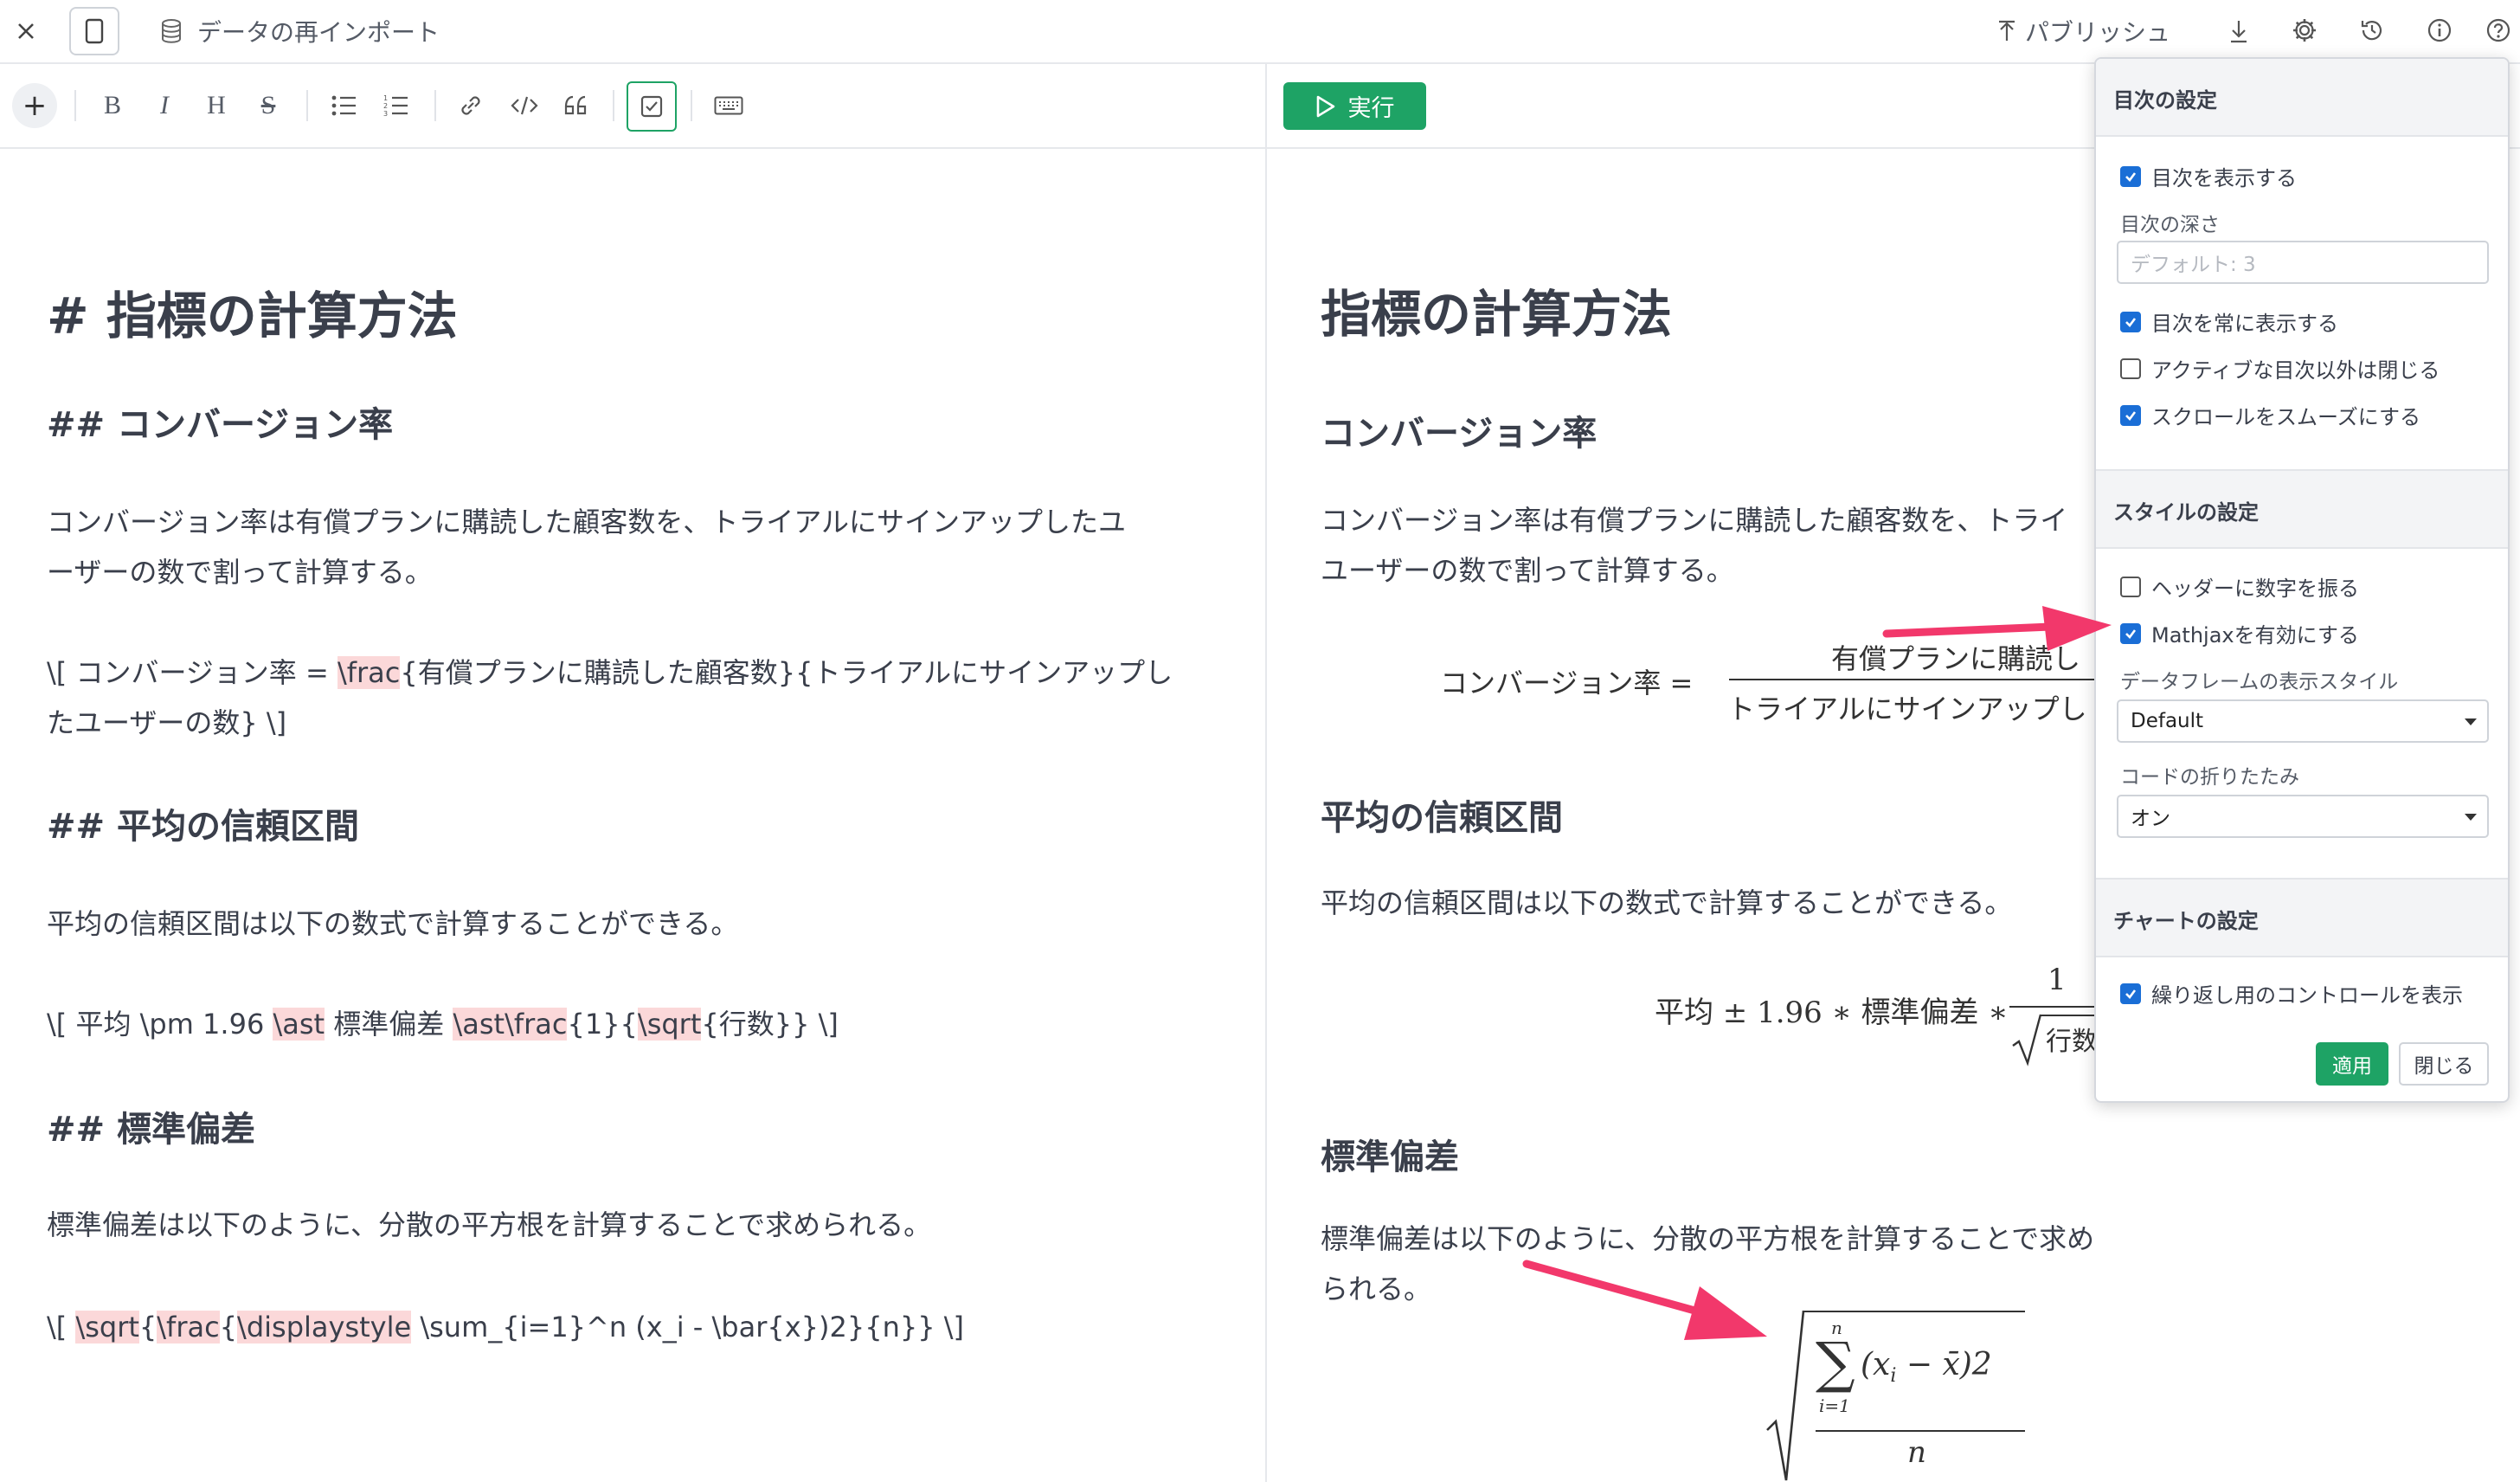 The width and height of the screenshot is (2520, 1482). I want to click on toc-always-checkbox, so click(2130, 321).